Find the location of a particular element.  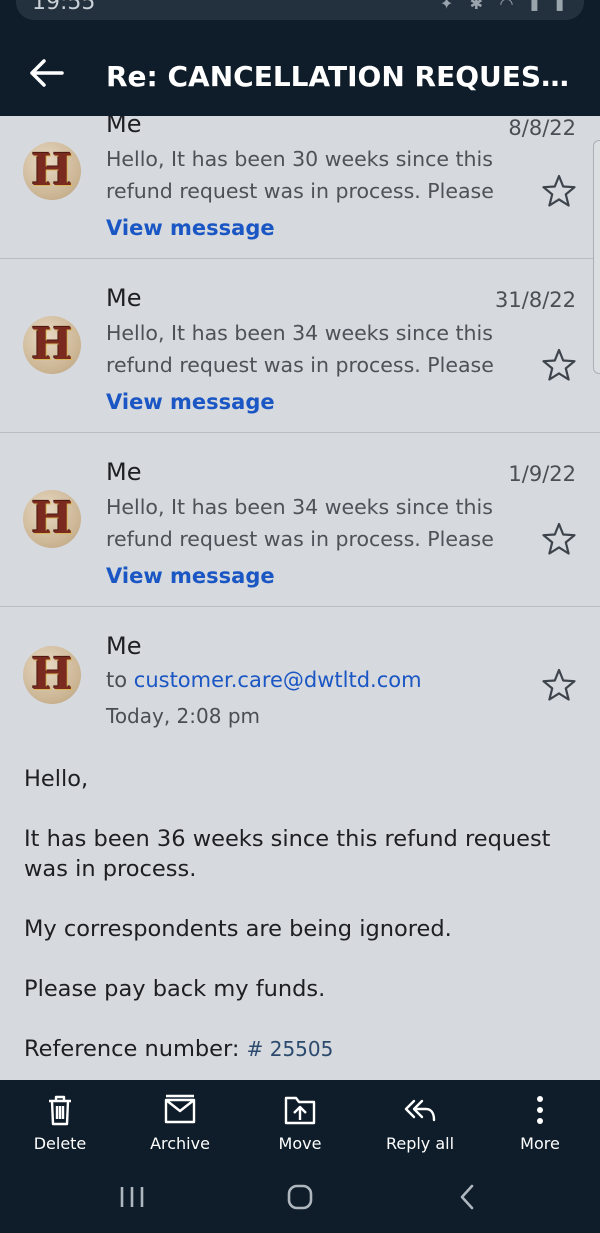

scrollbar is located at coordinates (596, 257).